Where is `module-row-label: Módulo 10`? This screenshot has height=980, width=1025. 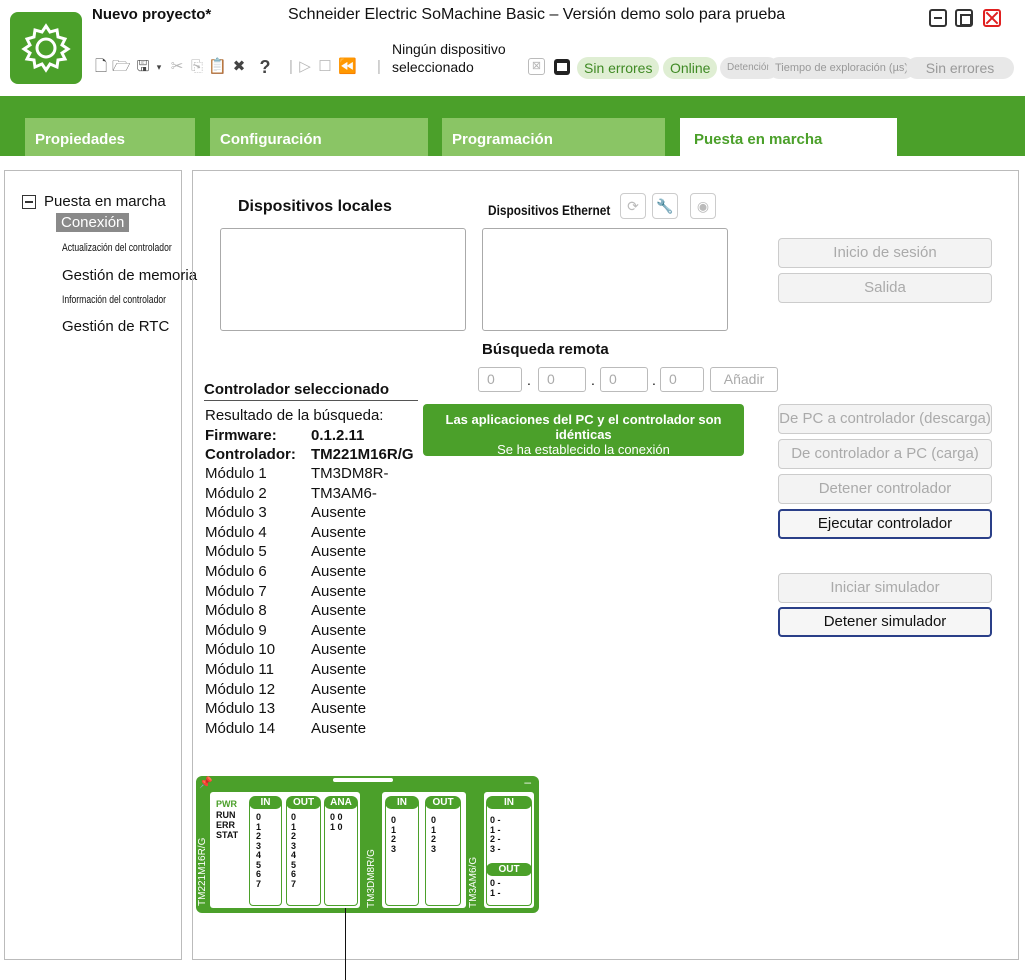
module-row-label: Módulo 10 is located at coordinates (240, 650).